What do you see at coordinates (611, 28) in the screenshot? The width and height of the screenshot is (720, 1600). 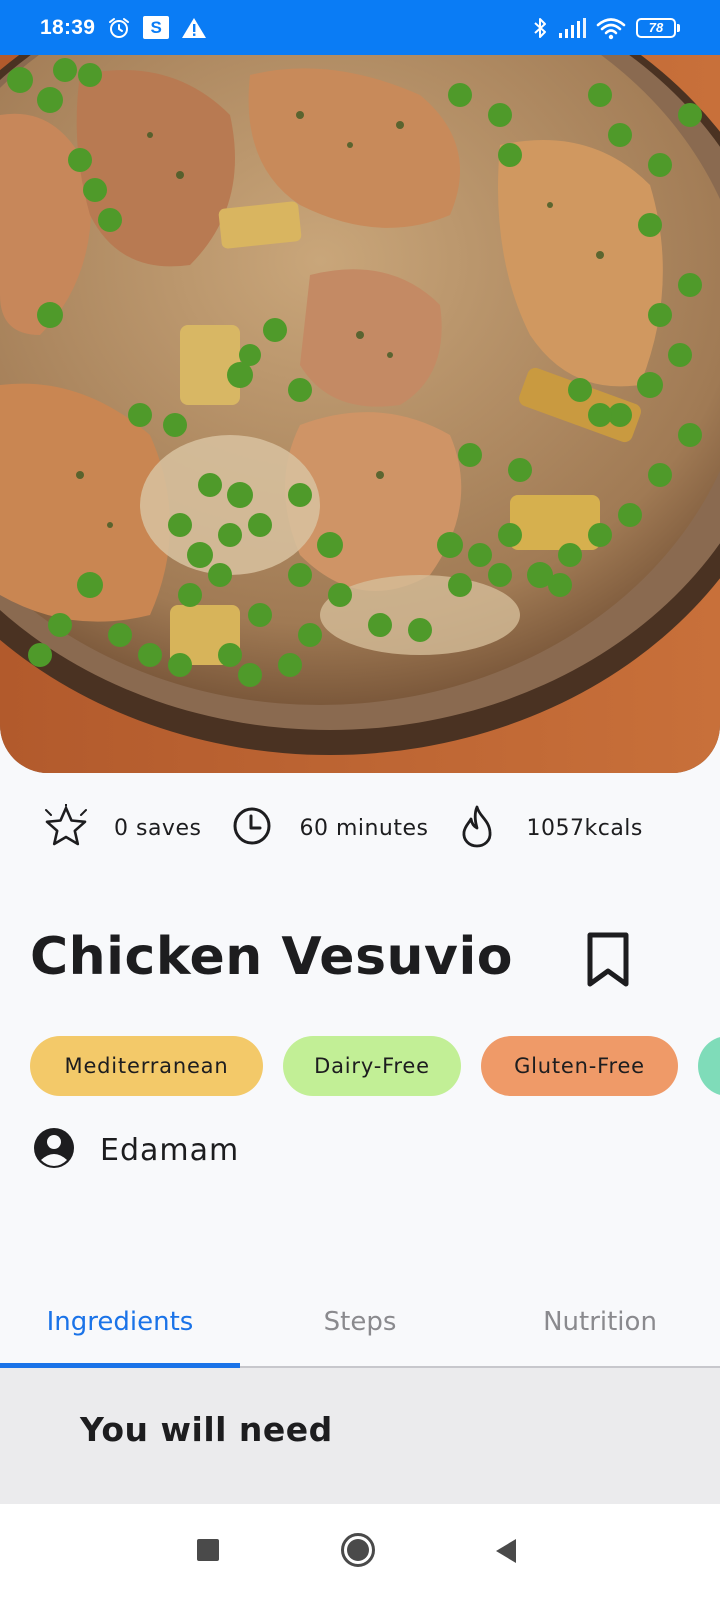 I see `wifi-icon` at bounding box center [611, 28].